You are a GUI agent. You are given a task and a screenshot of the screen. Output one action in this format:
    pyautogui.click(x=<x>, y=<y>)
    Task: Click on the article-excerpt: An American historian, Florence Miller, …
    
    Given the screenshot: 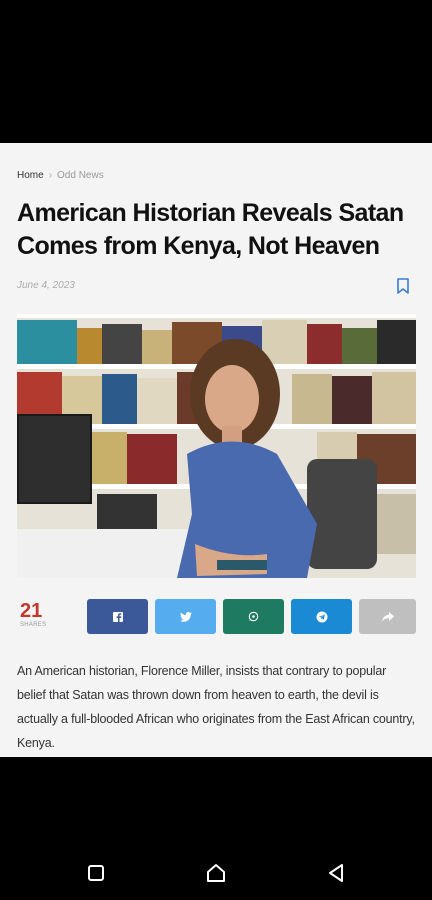 What is the action you would take?
    pyautogui.click(x=216, y=707)
    